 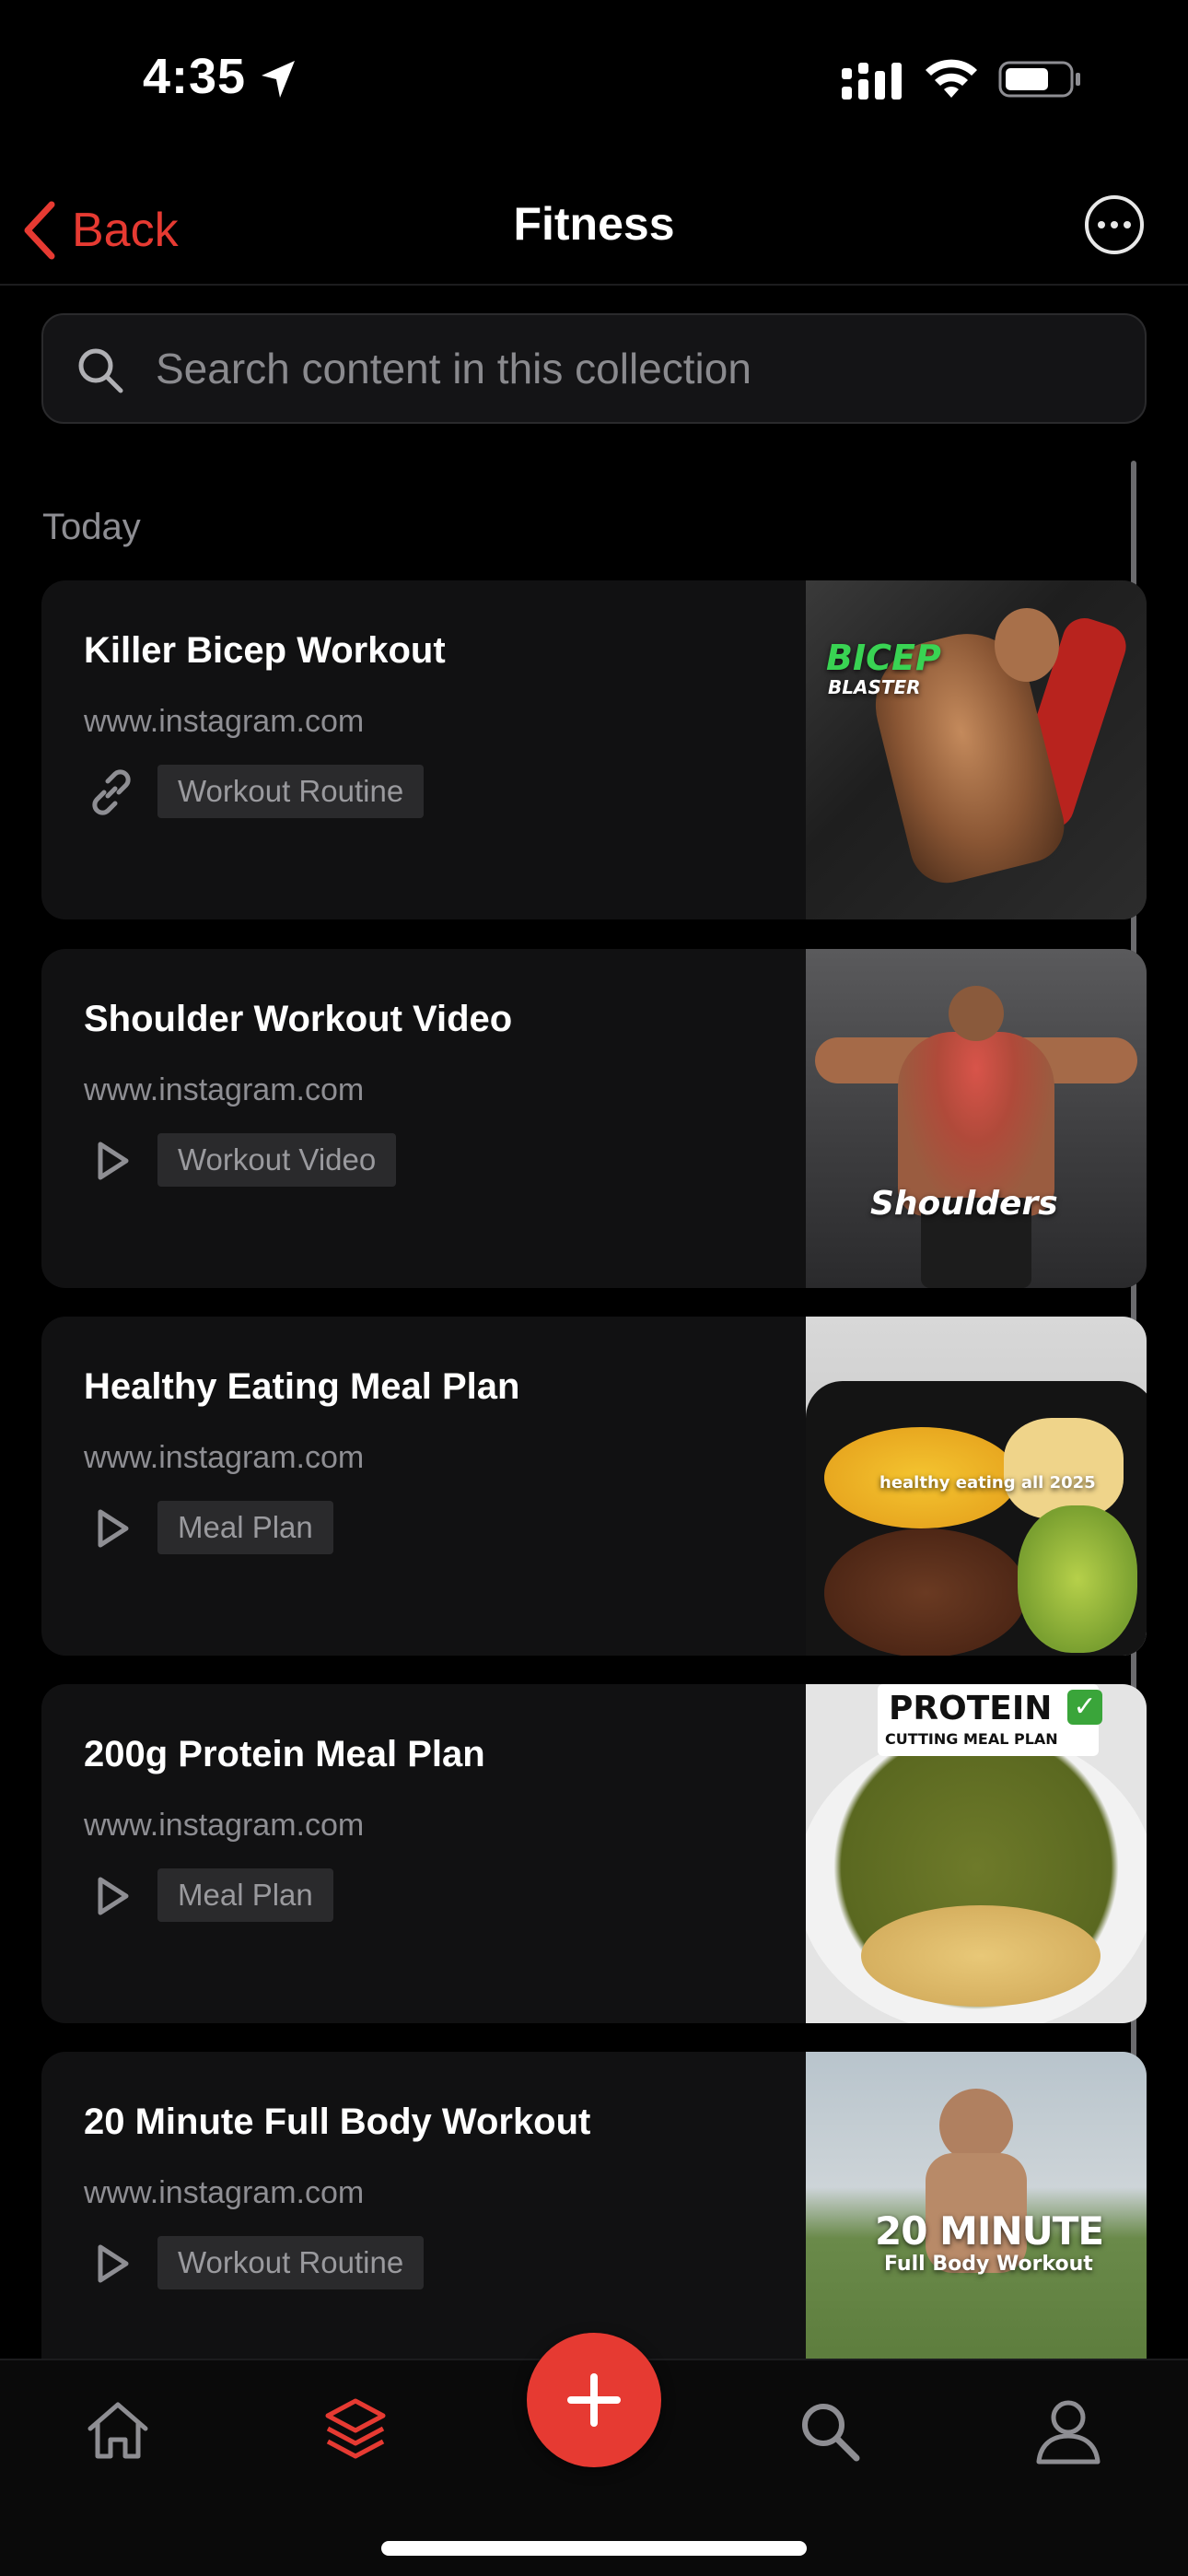 What do you see at coordinates (594, 78) in the screenshot?
I see `status-bar: 4:35` at bounding box center [594, 78].